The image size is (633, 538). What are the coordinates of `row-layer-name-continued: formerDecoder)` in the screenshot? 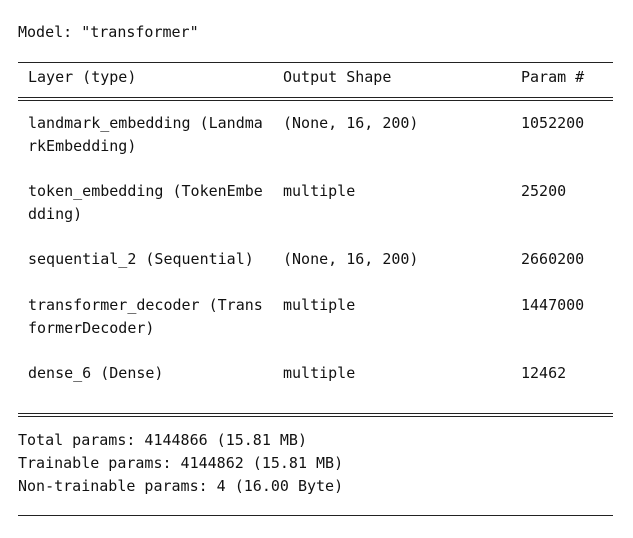 It's located at (91, 328).